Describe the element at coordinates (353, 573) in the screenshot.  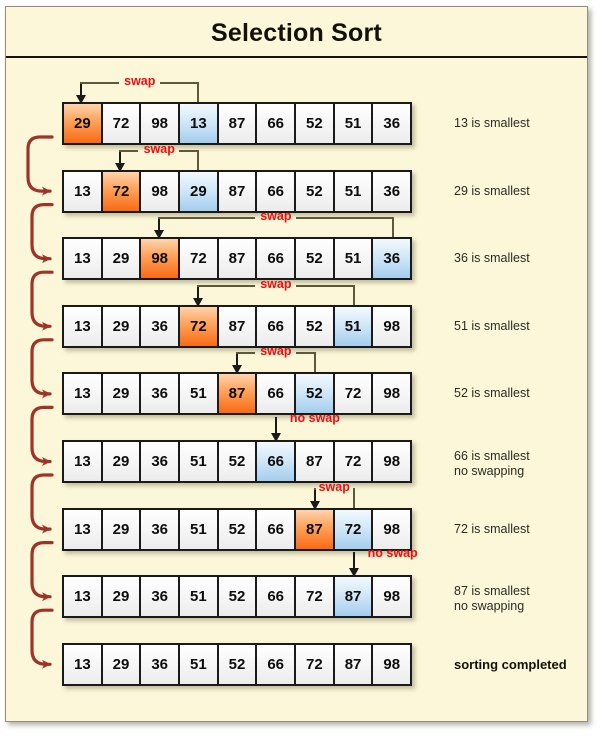
I see `down-arrow-head` at that location.